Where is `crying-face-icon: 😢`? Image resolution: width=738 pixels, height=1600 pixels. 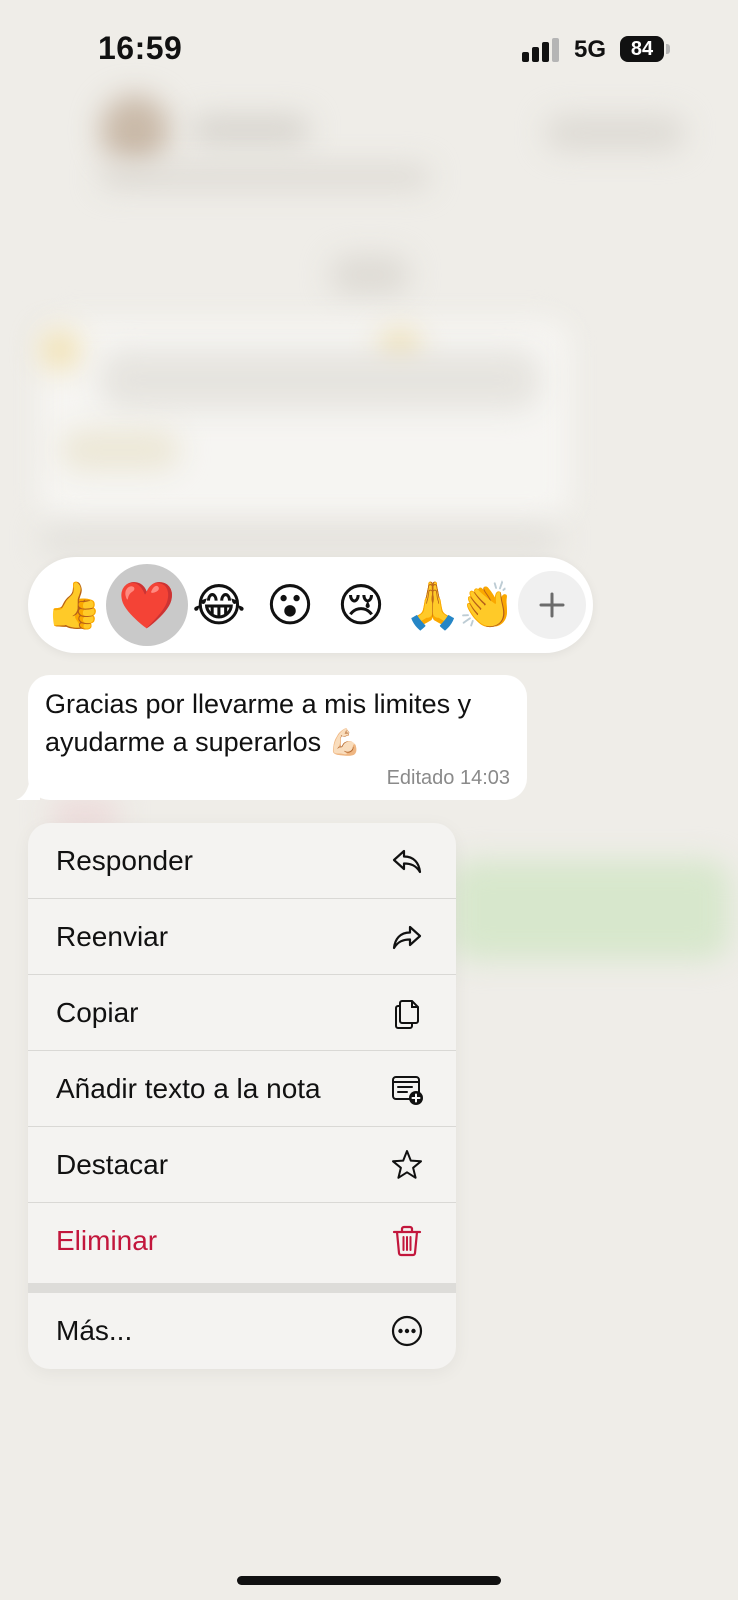 crying-face-icon: 😢 is located at coordinates (361, 605).